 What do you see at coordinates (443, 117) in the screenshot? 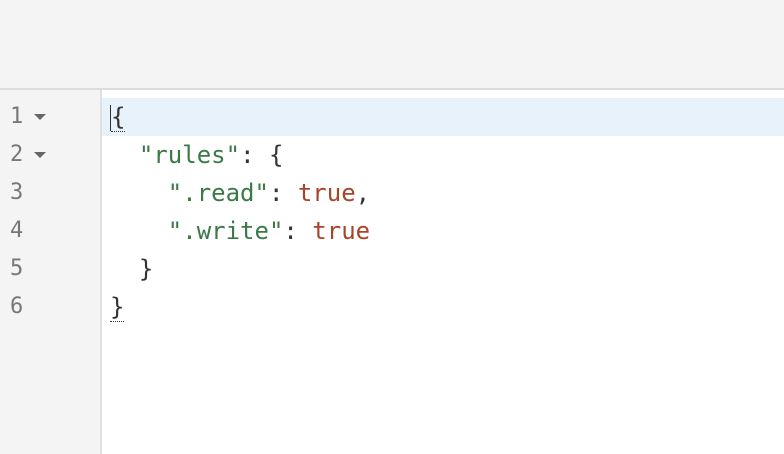
I see `code-line-active: {` at bounding box center [443, 117].